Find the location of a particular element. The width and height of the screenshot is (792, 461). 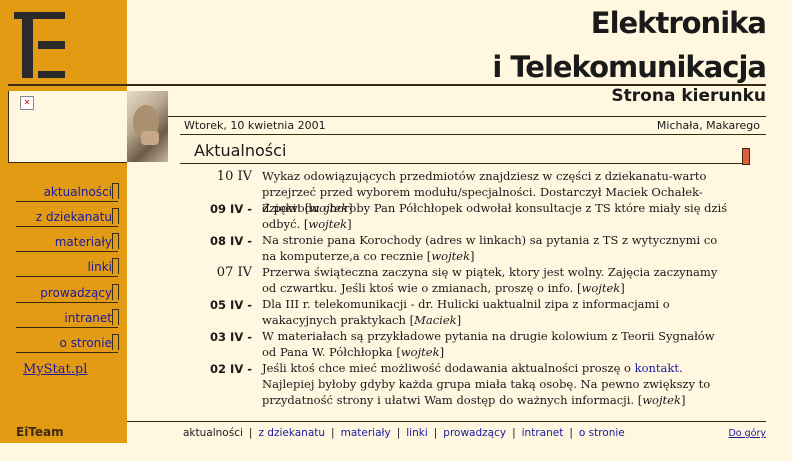

news-date: 10 IV is located at coordinates (234, 176).